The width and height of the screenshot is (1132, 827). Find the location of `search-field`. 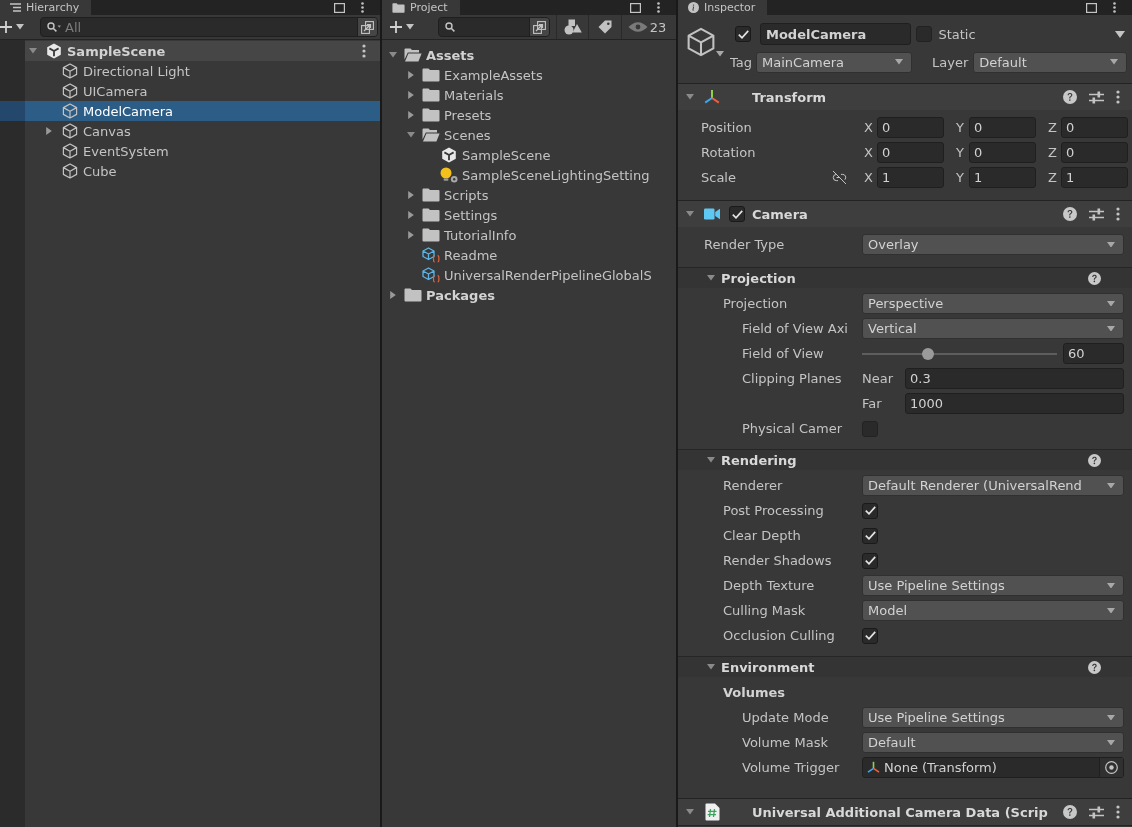

search-field is located at coordinates (494, 27).